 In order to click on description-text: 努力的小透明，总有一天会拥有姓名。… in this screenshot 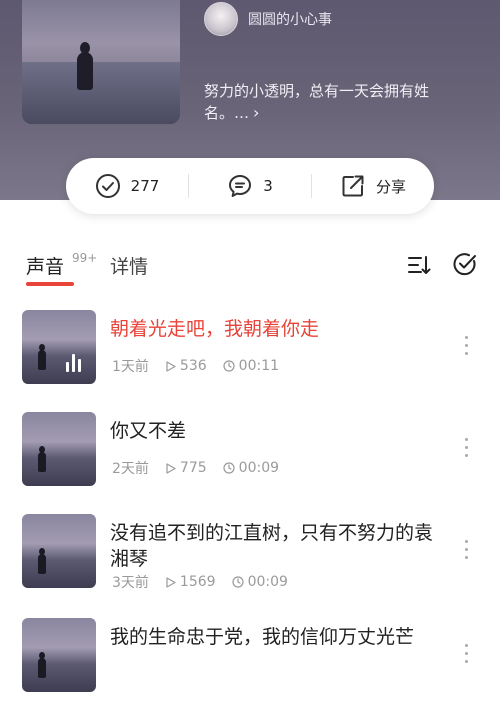, I will do `click(317, 102)`.